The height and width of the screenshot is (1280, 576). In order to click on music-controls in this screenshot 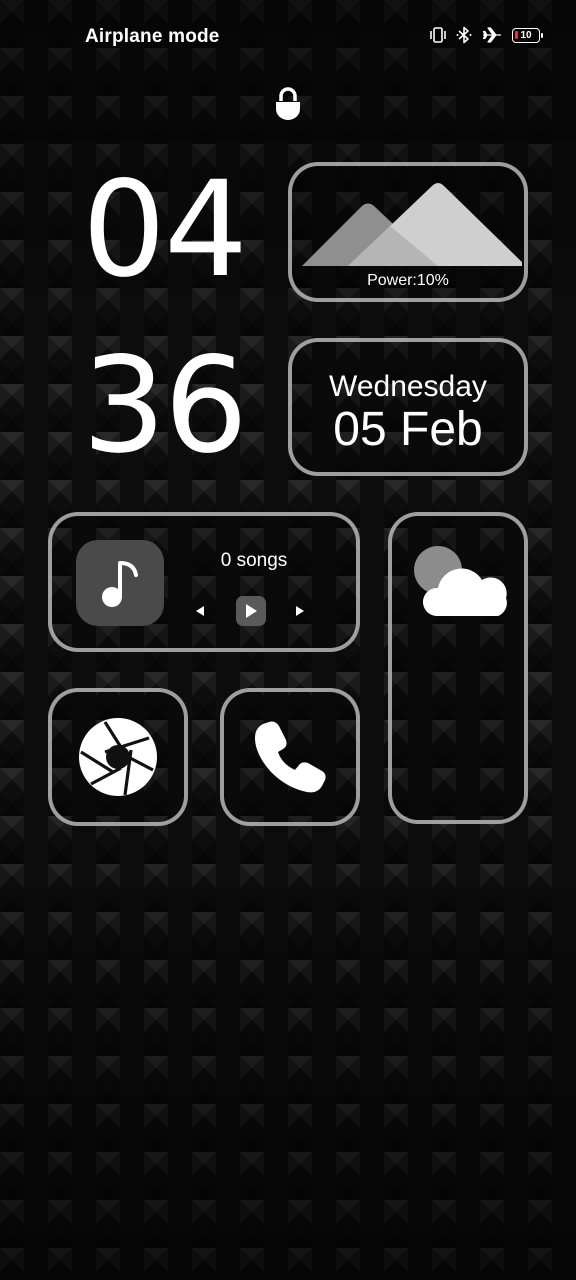, I will do `click(254, 611)`.